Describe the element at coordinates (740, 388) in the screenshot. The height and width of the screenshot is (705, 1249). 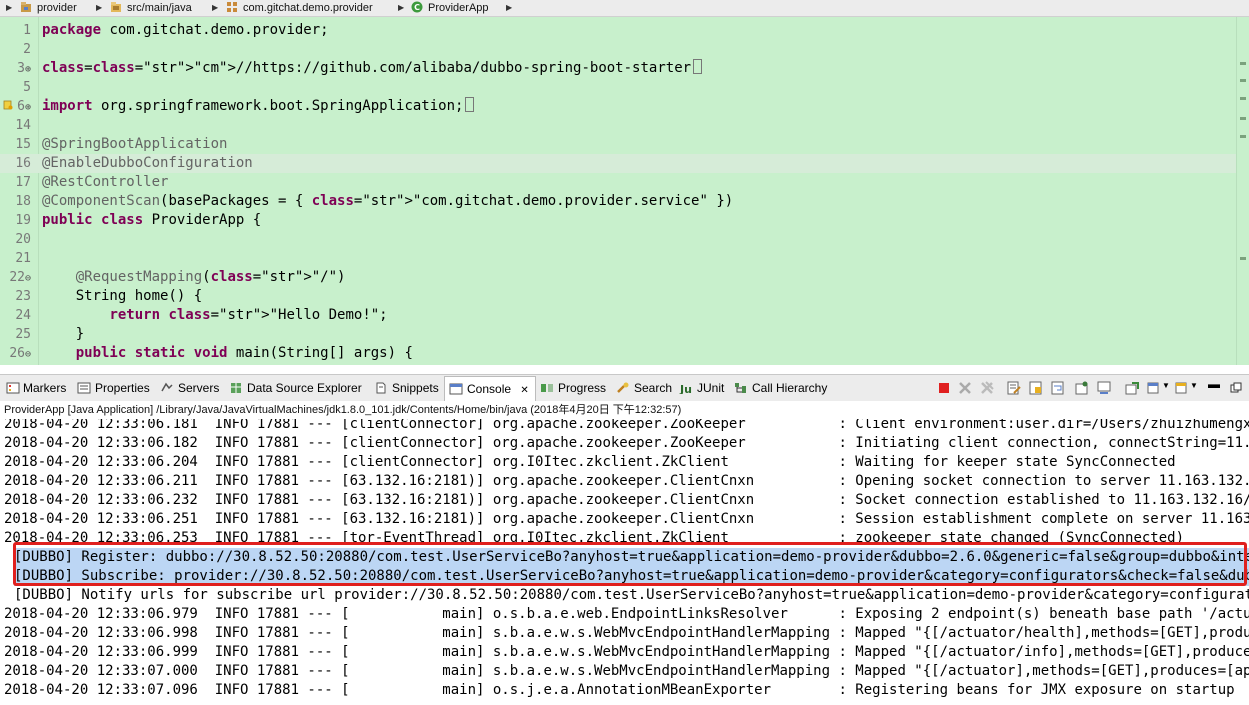
I see `call-hierarchy-icon` at that location.